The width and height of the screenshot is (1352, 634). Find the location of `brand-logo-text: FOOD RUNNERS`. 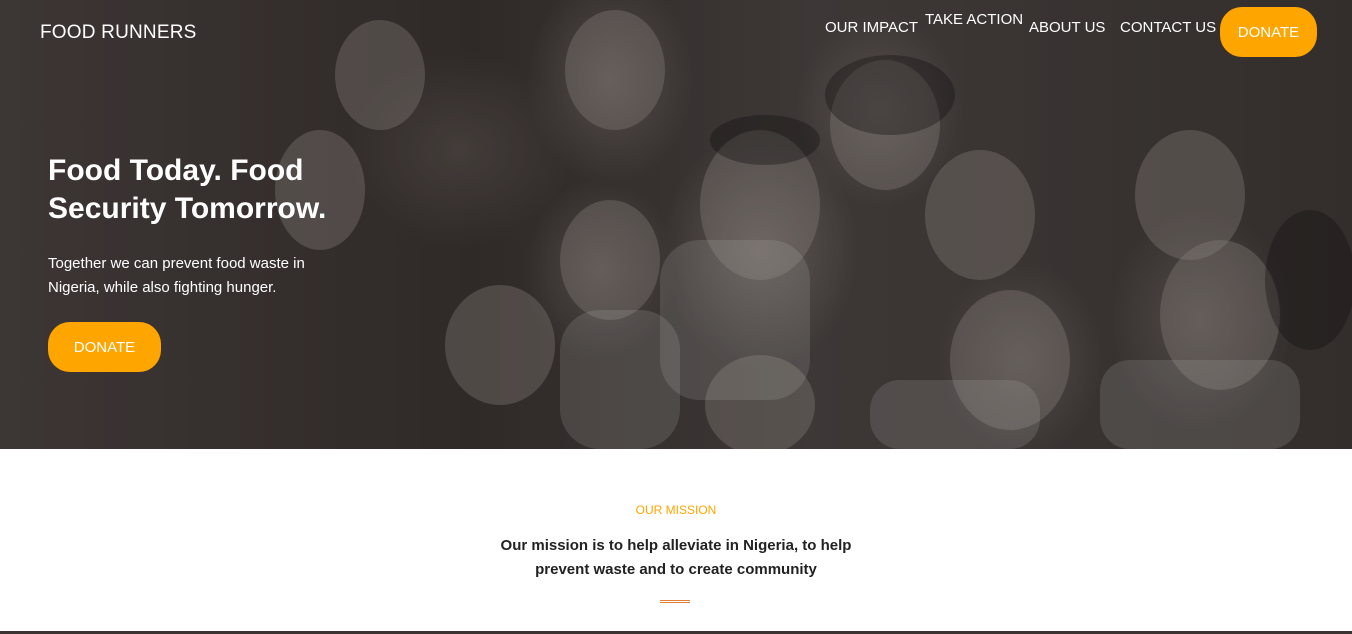

brand-logo-text: FOOD RUNNERS is located at coordinates (118, 33).